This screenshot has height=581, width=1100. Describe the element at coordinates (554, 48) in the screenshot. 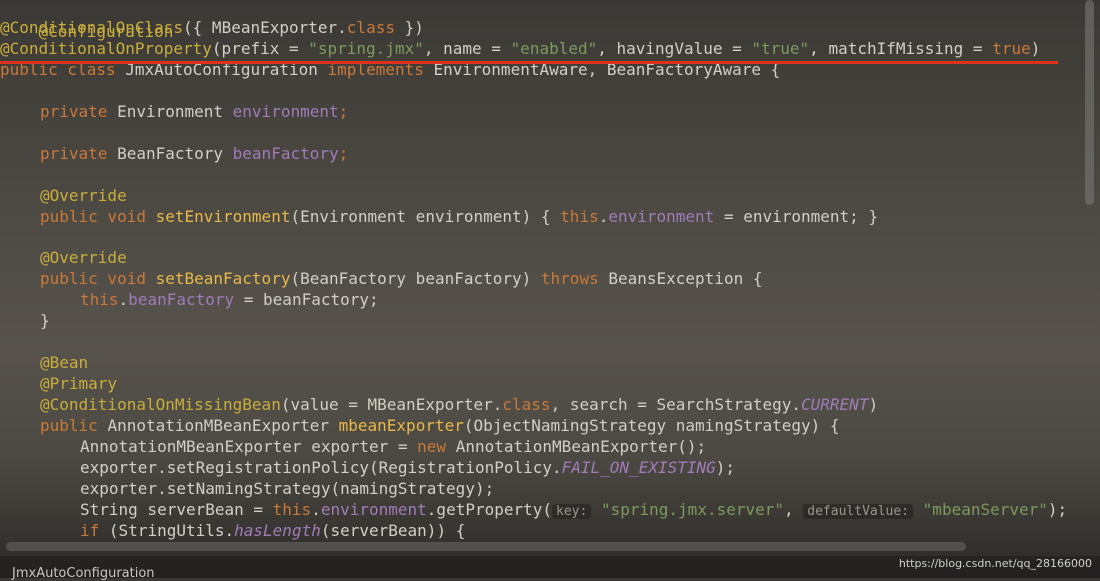

I see `string-literal: "enabled"` at that location.